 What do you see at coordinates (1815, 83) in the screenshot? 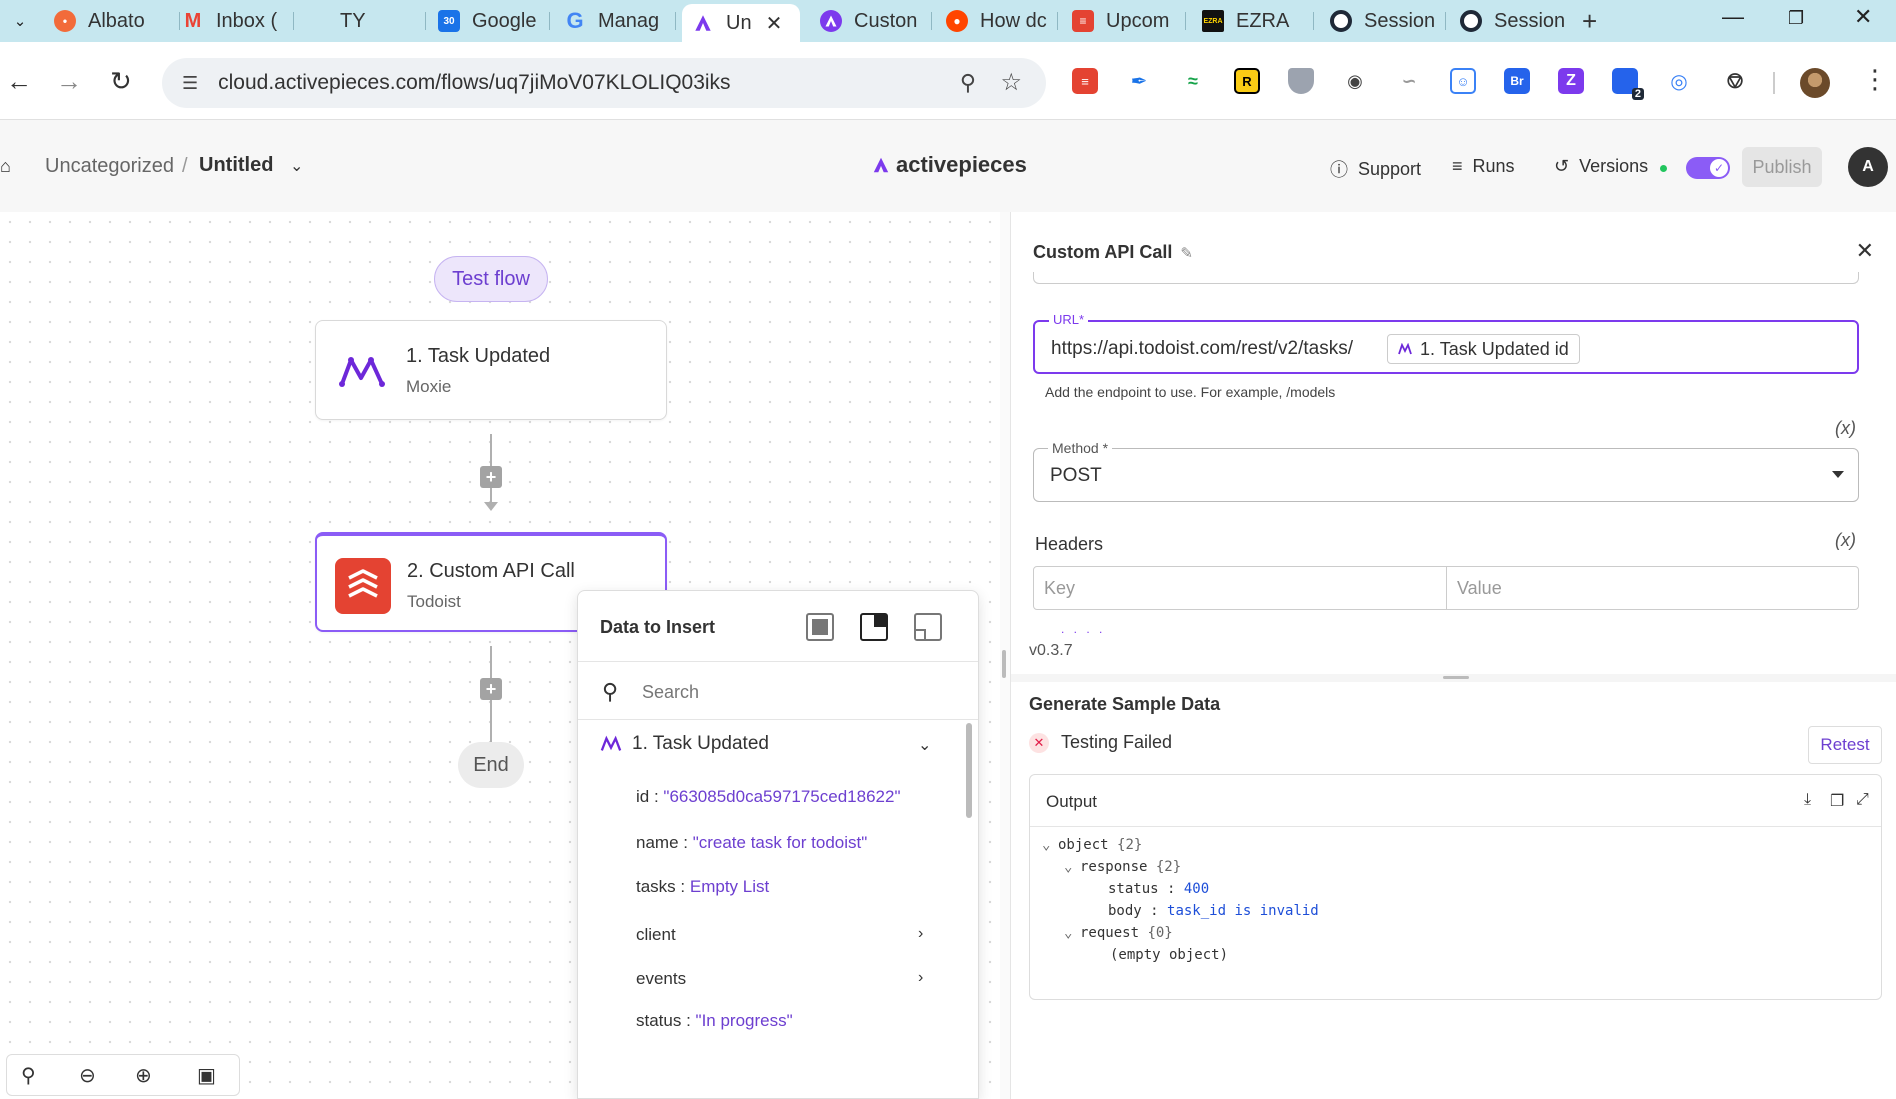
I see `profile-avatar` at bounding box center [1815, 83].